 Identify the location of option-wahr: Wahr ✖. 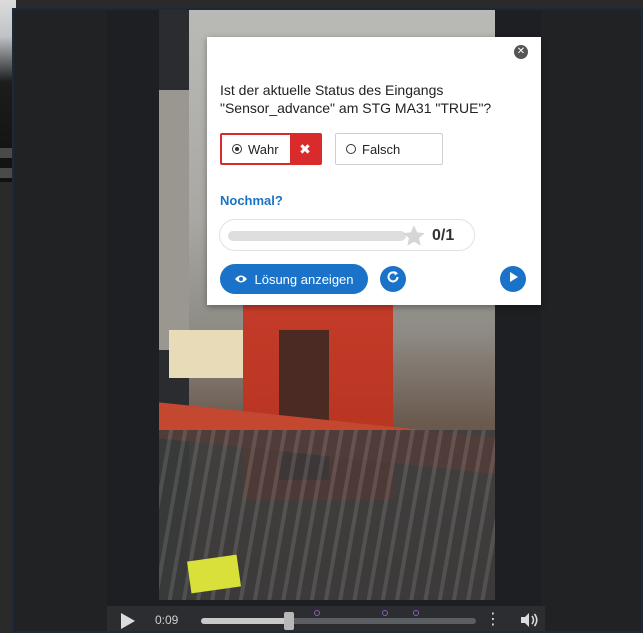
(271, 149).